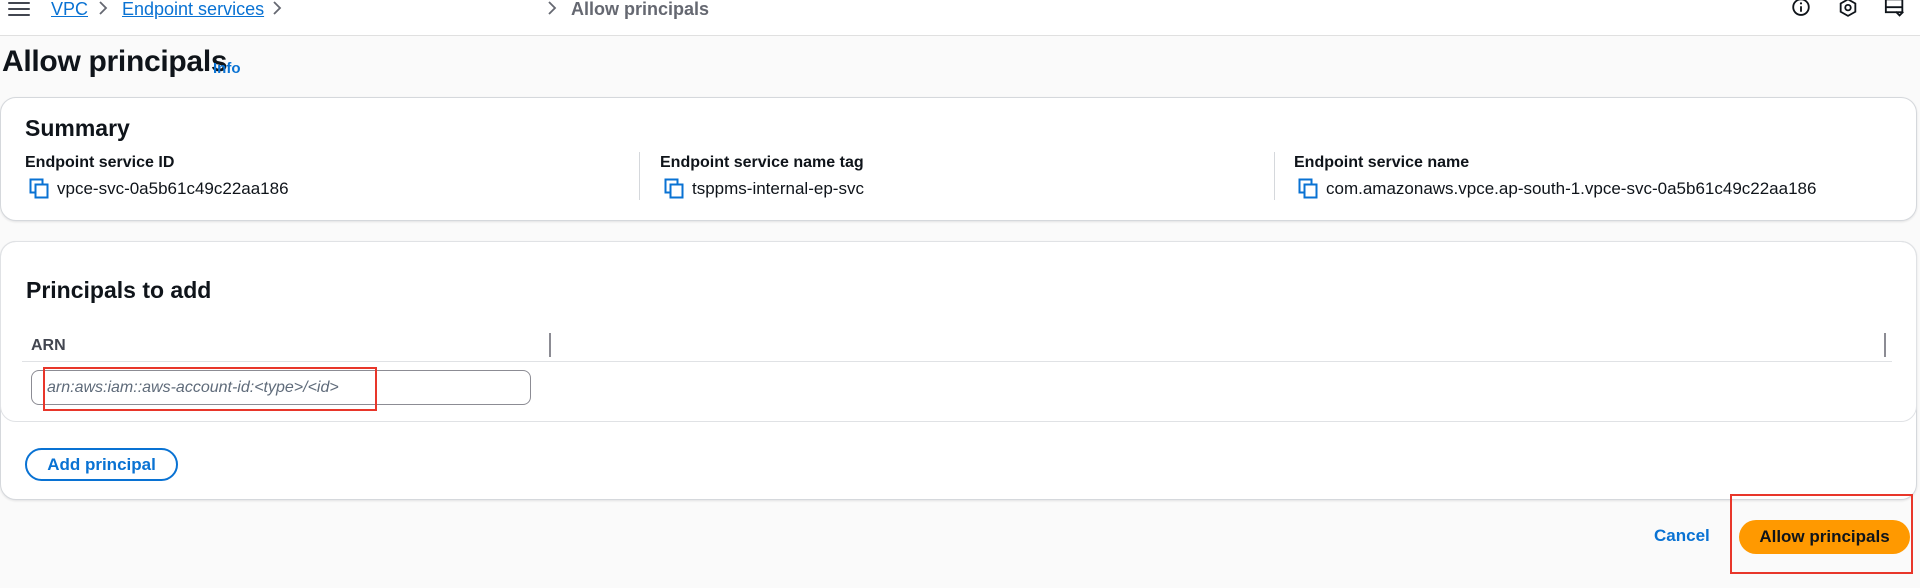  What do you see at coordinates (1382, 162) in the screenshot?
I see `endpoint-service-name-label: Endpoint service name` at bounding box center [1382, 162].